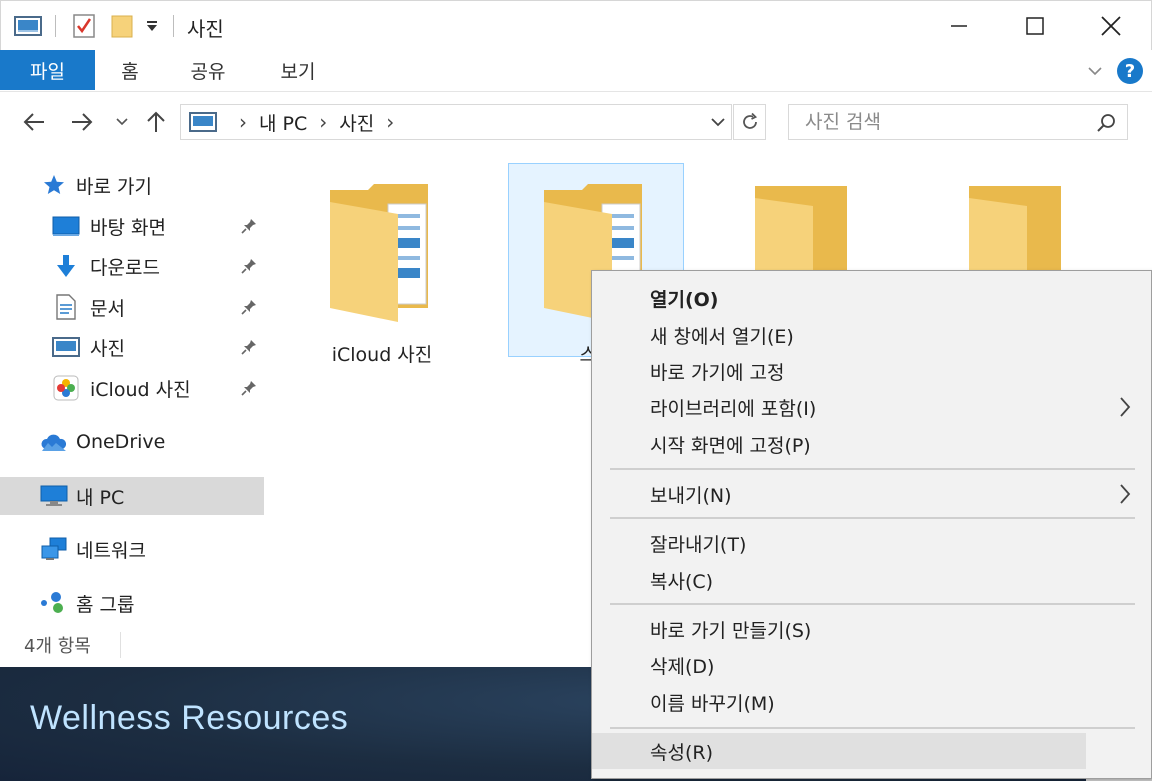  What do you see at coordinates (208, 70) in the screenshot?
I see `tab-share: 공유` at bounding box center [208, 70].